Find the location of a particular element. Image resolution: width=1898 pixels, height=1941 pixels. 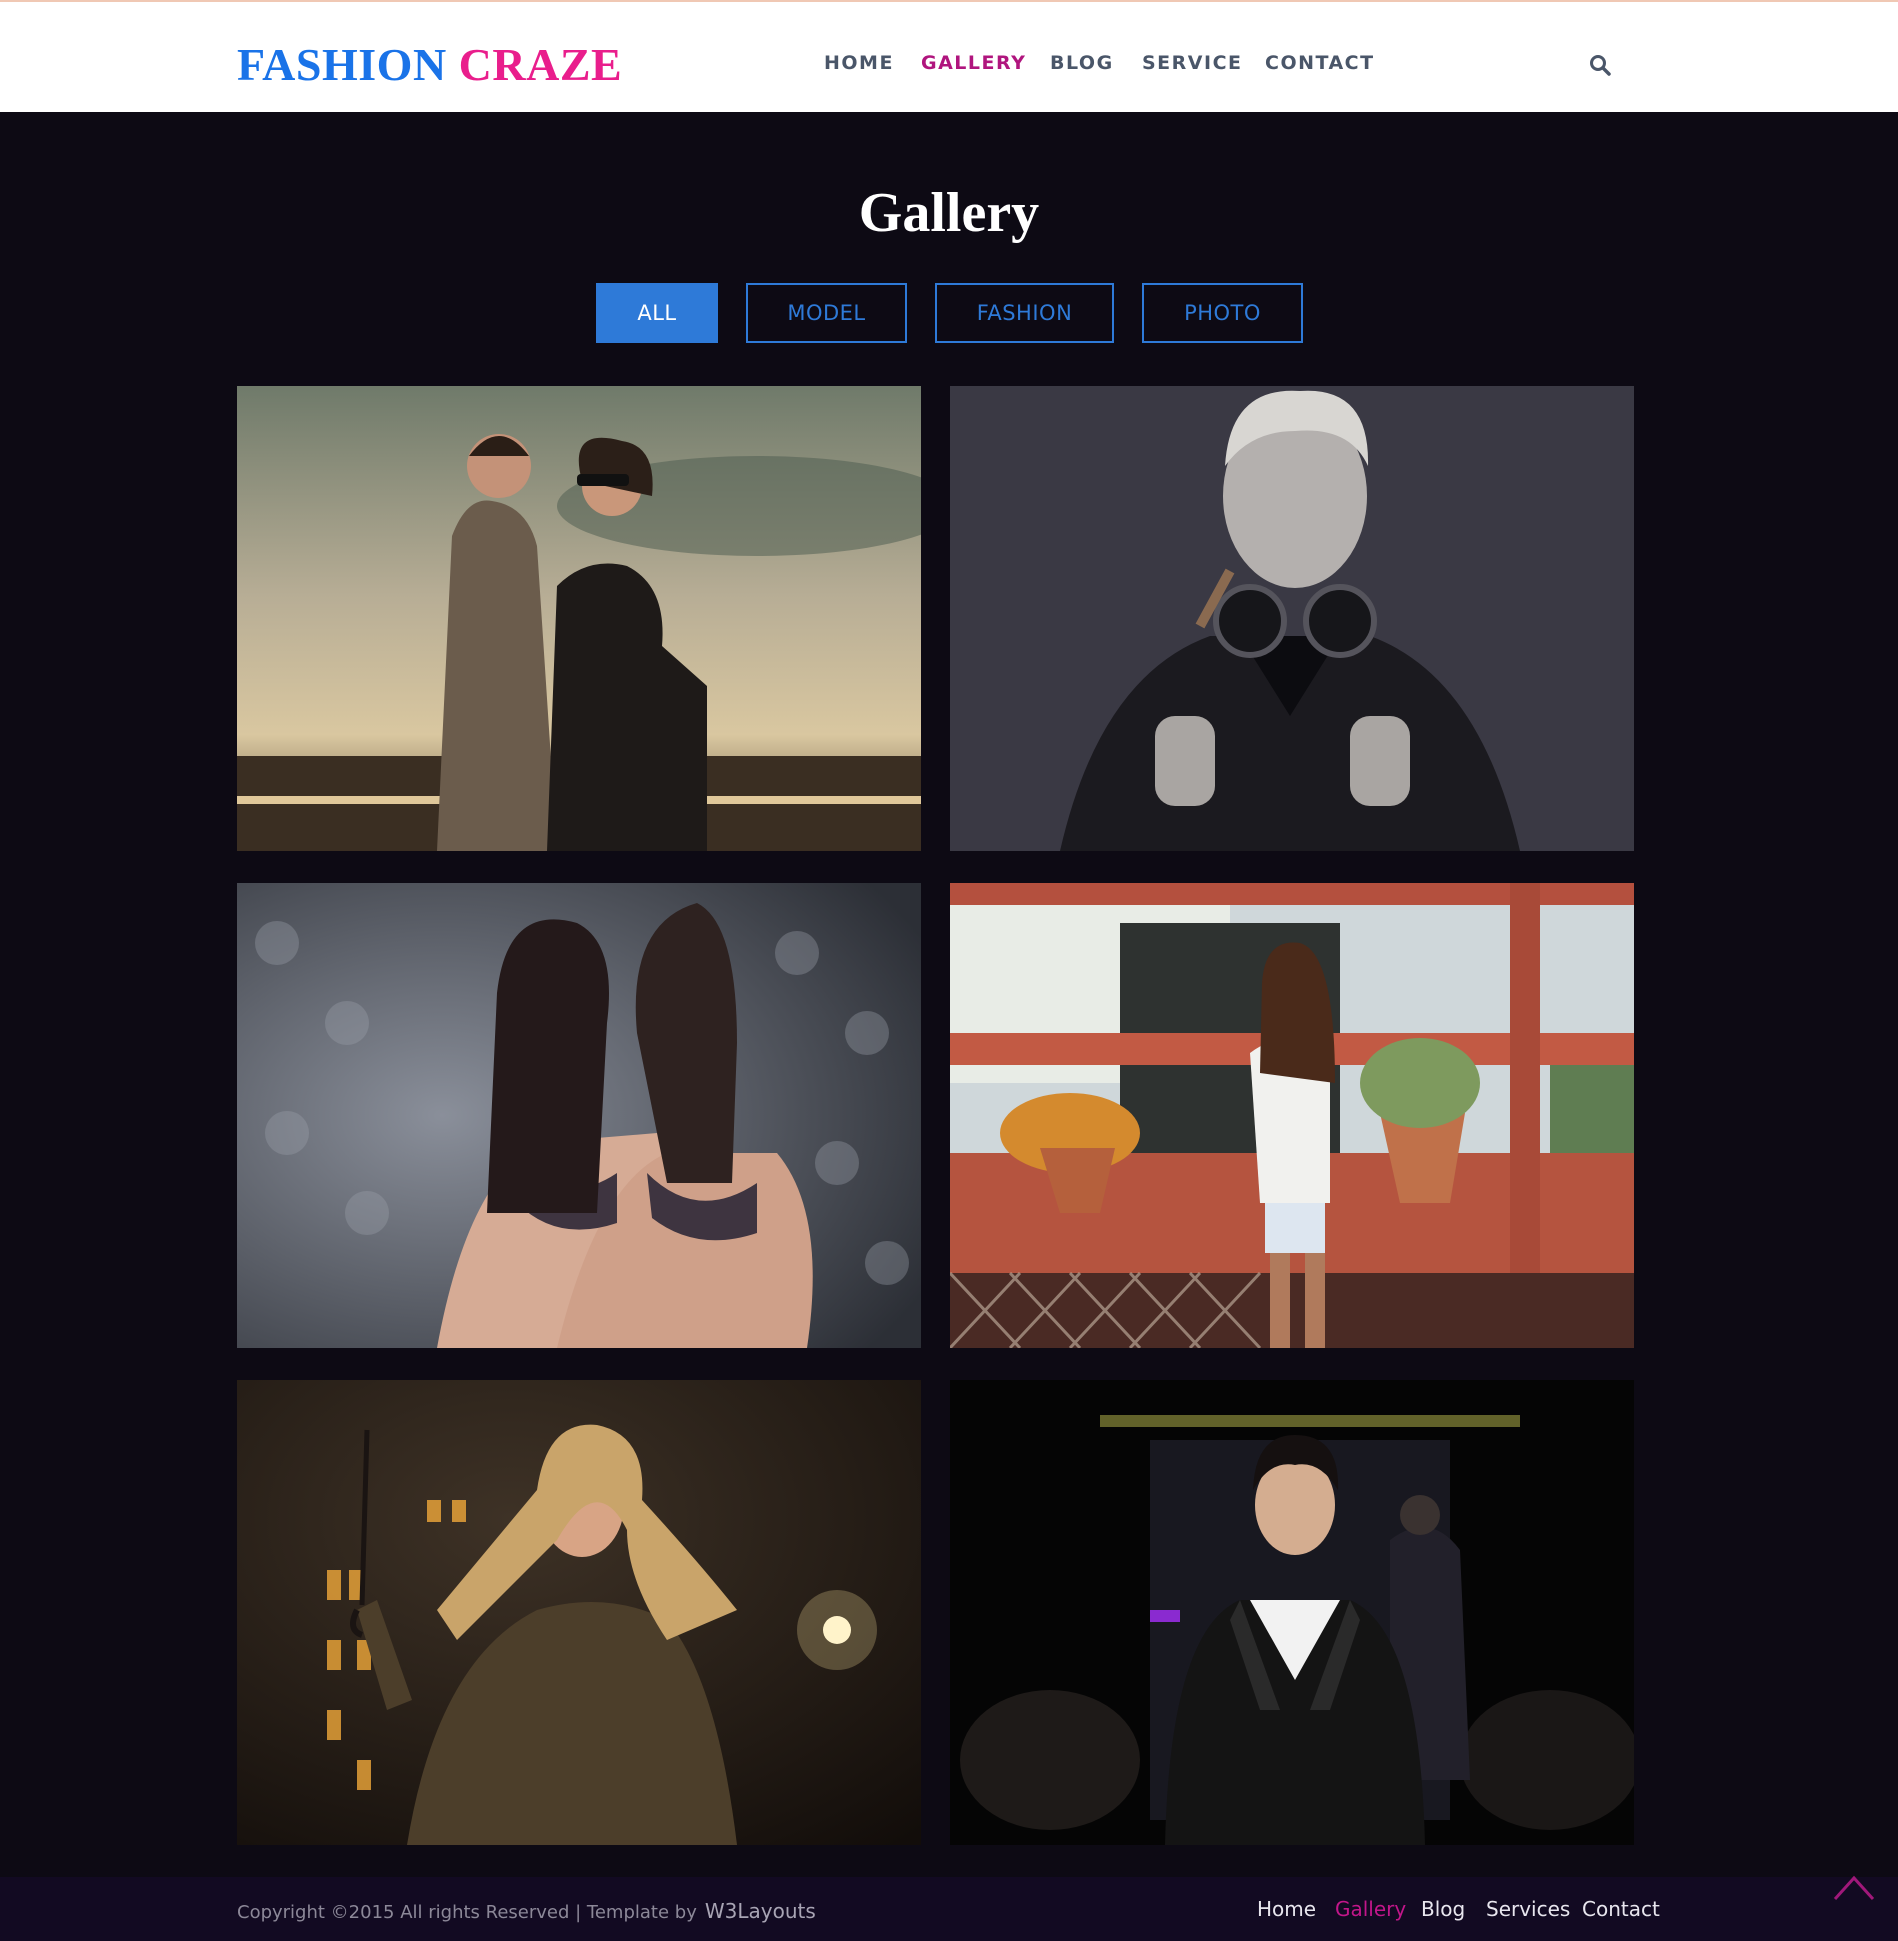

footer-link-contact: Contact is located at coordinates (1621, 1909).